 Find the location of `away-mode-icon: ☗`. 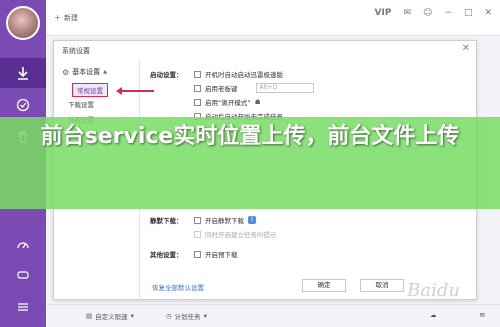

away-mode-icon: ☗ is located at coordinates (257, 102).